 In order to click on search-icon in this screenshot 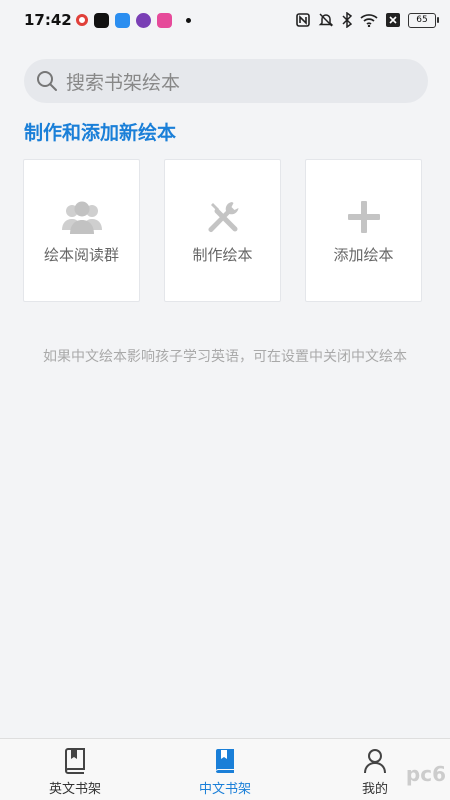, I will do `click(47, 81)`.